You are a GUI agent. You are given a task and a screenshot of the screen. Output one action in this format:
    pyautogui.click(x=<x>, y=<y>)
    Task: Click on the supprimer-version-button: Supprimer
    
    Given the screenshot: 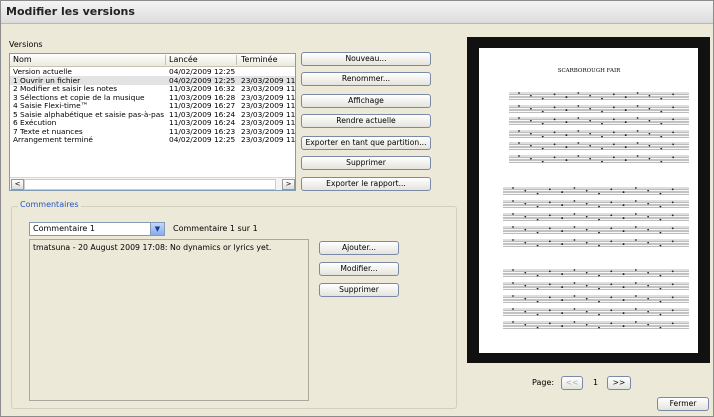 What is the action you would take?
    pyautogui.click(x=366, y=163)
    